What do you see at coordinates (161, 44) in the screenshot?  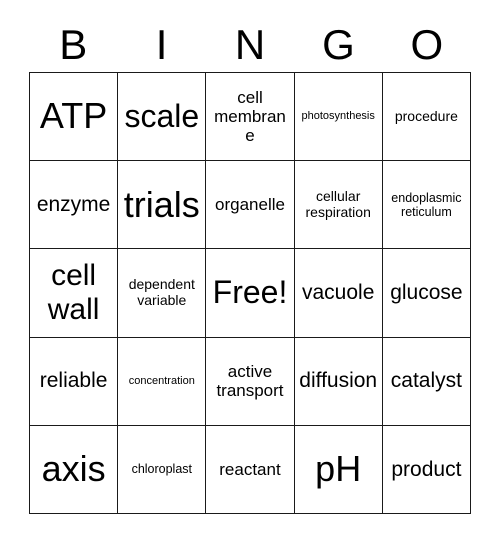 I see `bingo-header-letter-i: I` at bounding box center [161, 44].